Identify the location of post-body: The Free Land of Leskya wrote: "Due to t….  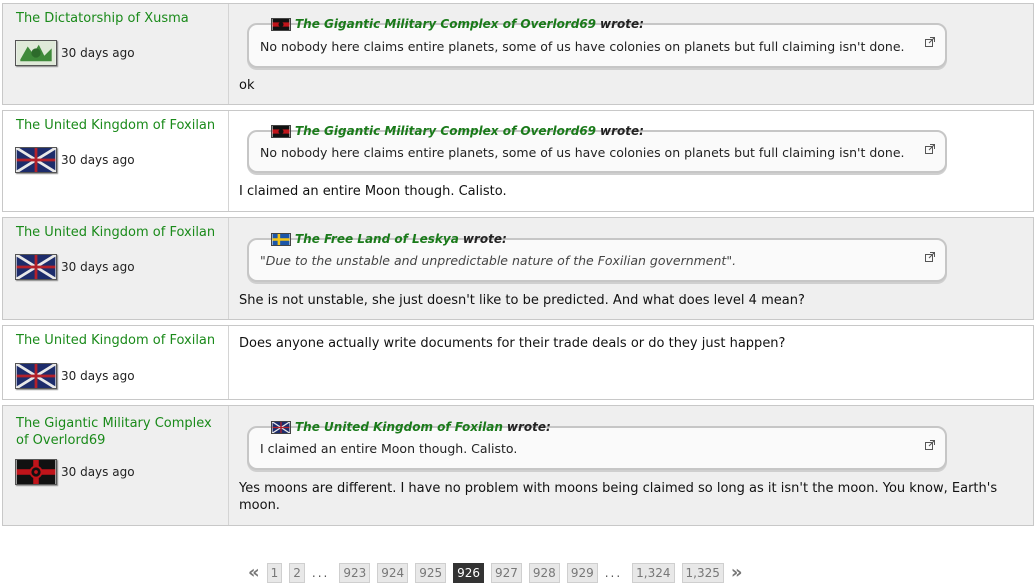
(631, 268).